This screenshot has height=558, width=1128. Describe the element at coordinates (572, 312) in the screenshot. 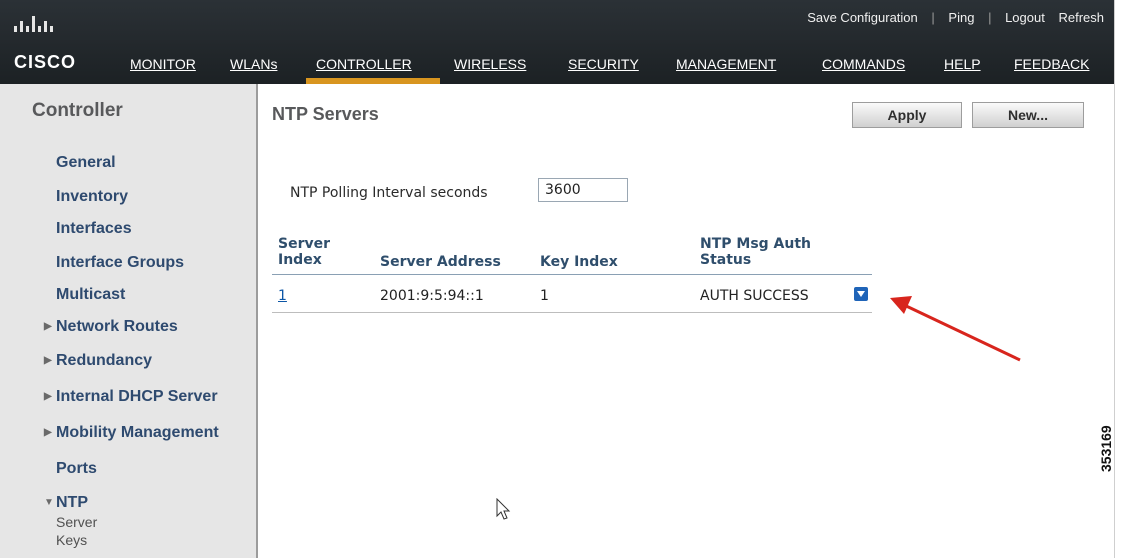

I see `table-row-divider` at that location.